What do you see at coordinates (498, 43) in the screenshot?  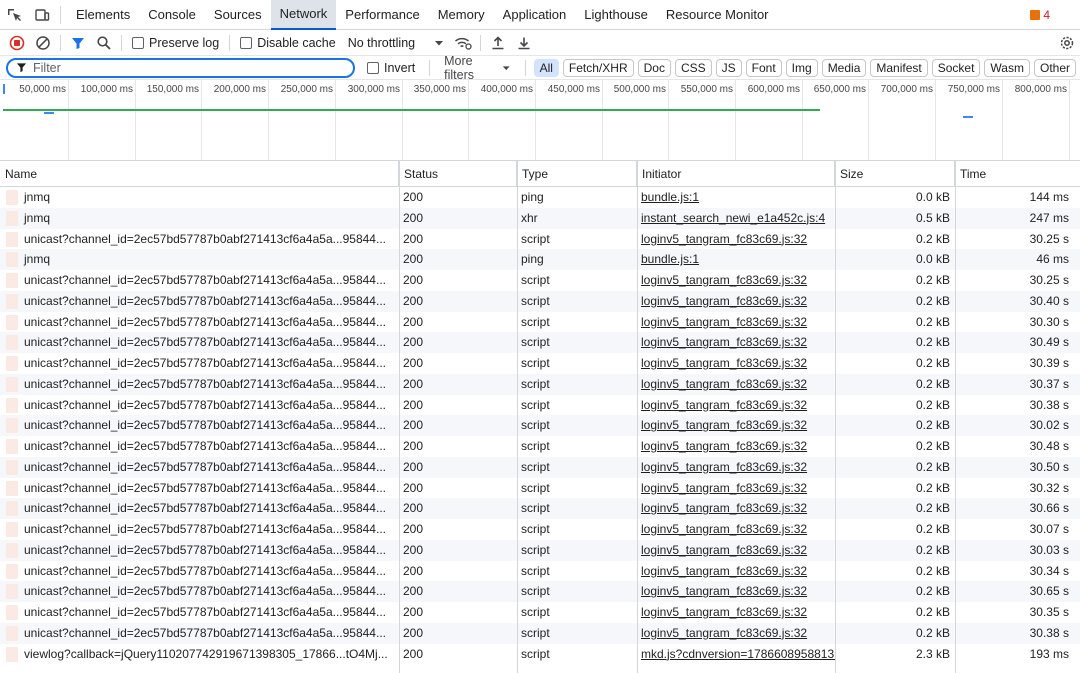 I see `import-har-icon` at bounding box center [498, 43].